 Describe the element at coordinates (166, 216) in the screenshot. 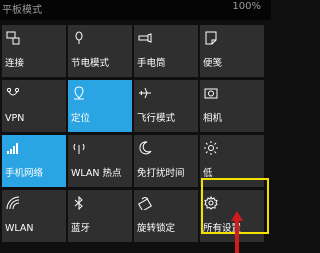

I see `tile-rotation-lock: 旋转锁定` at that location.